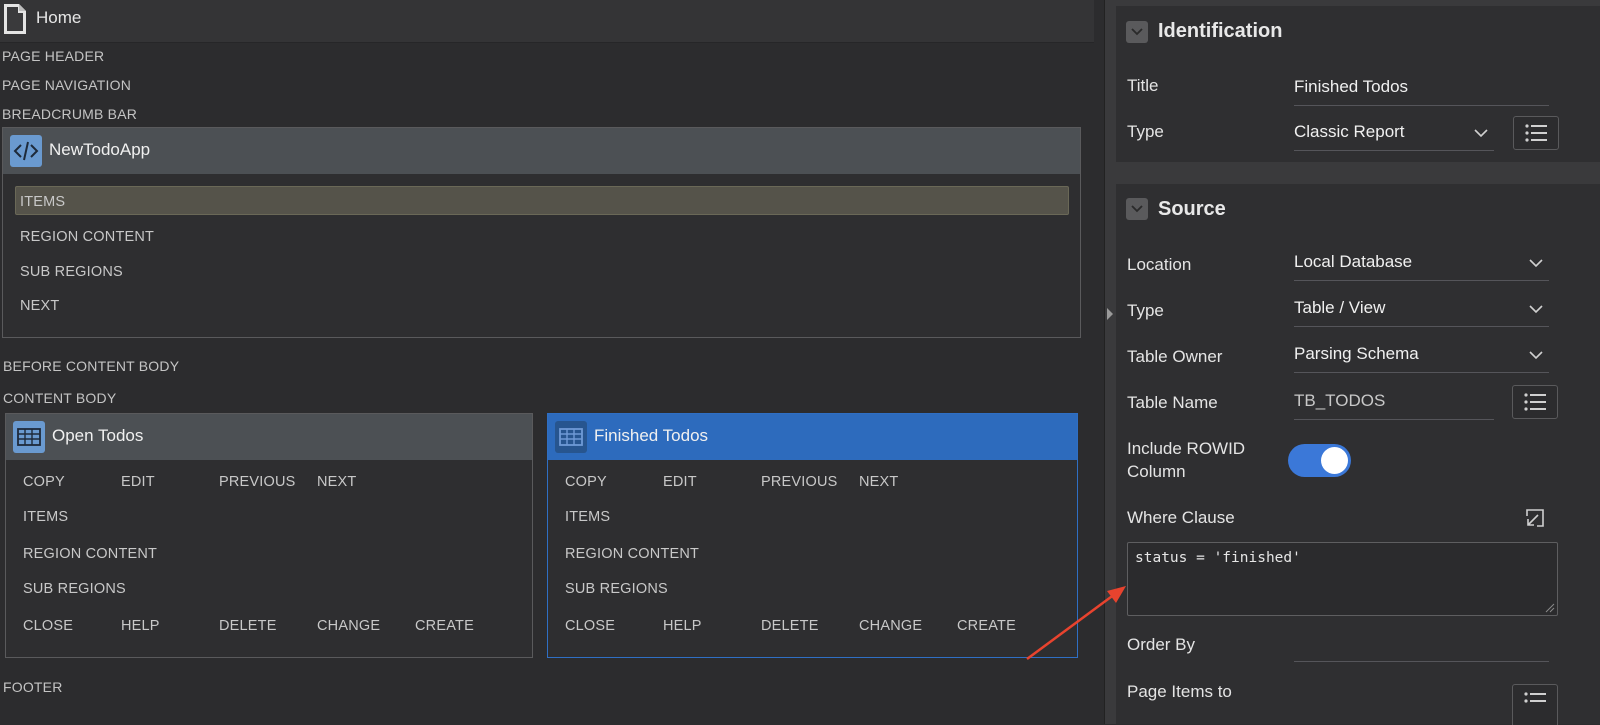 The image size is (1600, 725). I want to click on position-breadcrumb-bar: BREADCRUMB BAR, so click(69, 114).